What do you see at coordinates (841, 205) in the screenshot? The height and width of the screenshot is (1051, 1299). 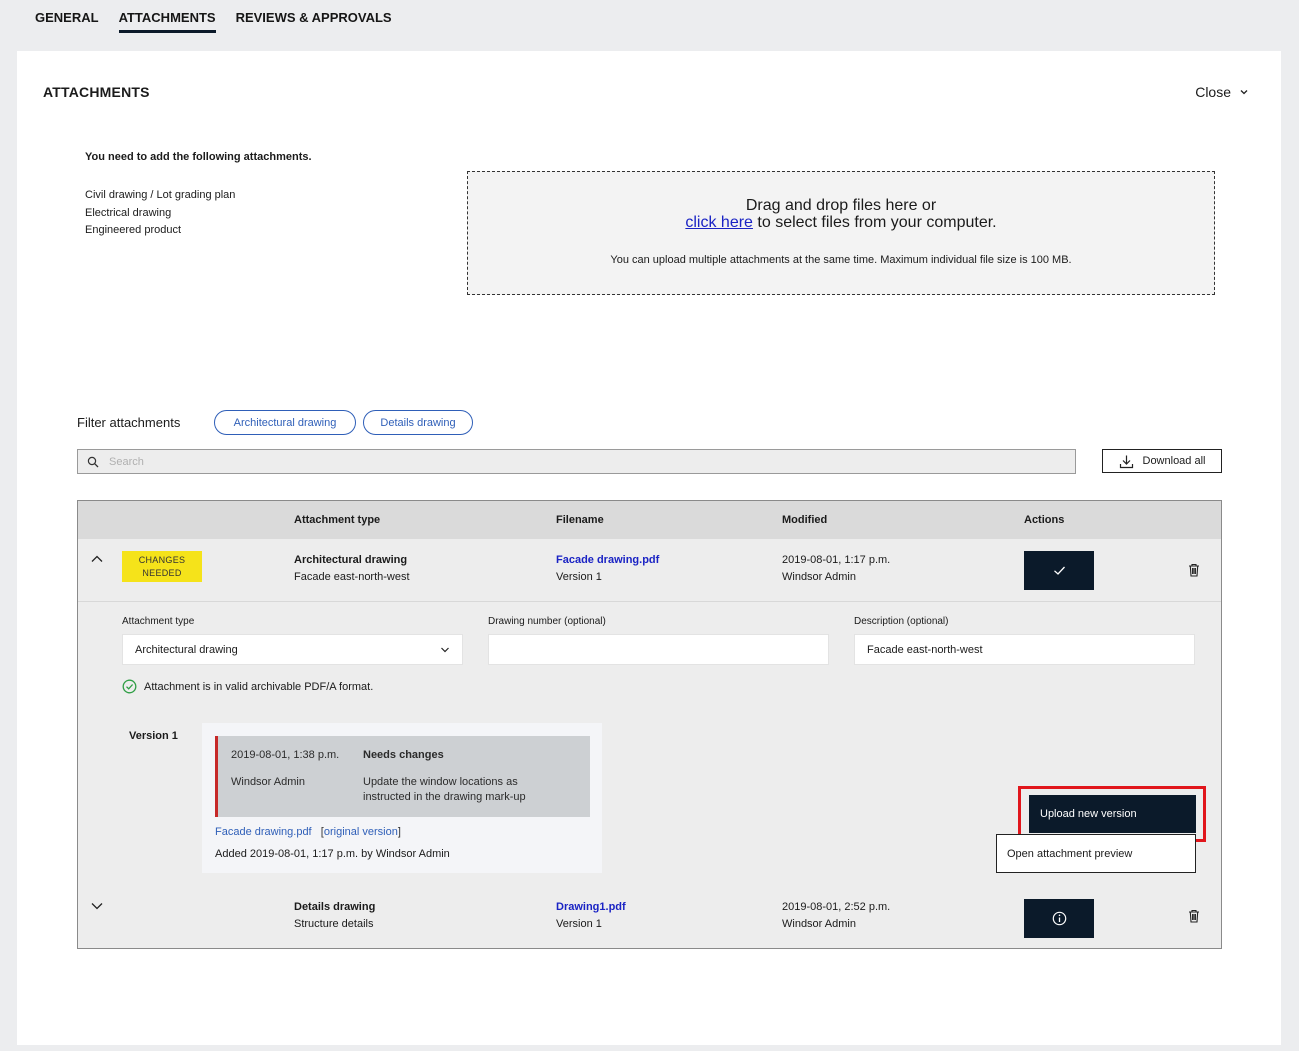 I see `dropzone-instruction: Drag and drop files here or` at bounding box center [841, 205].